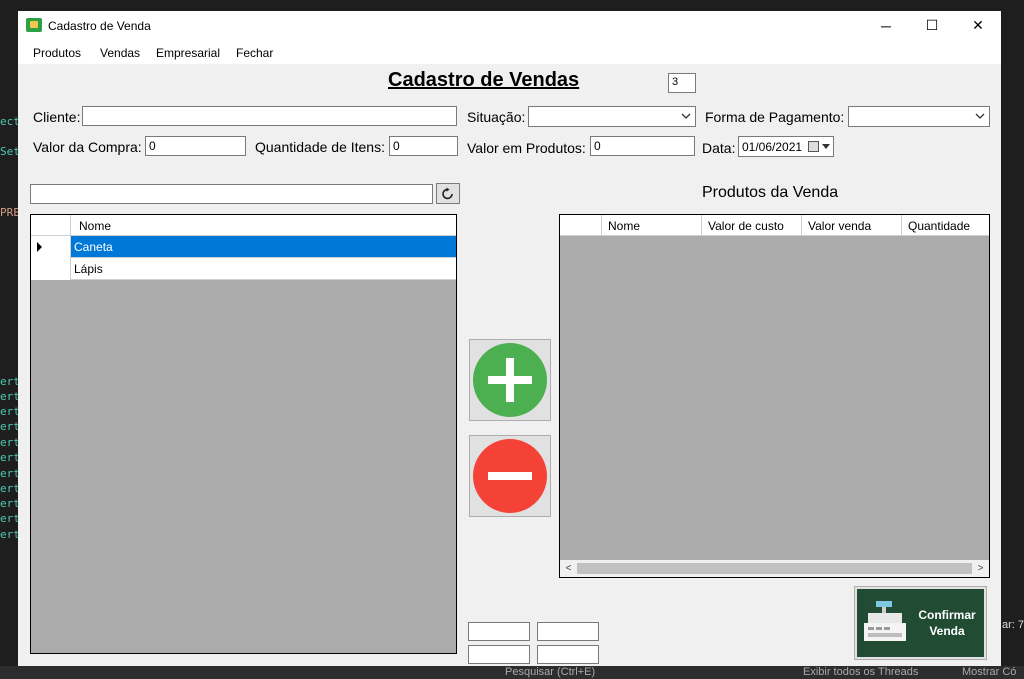  I want to click on qtd-itens-input: 0, so click(423, 146).